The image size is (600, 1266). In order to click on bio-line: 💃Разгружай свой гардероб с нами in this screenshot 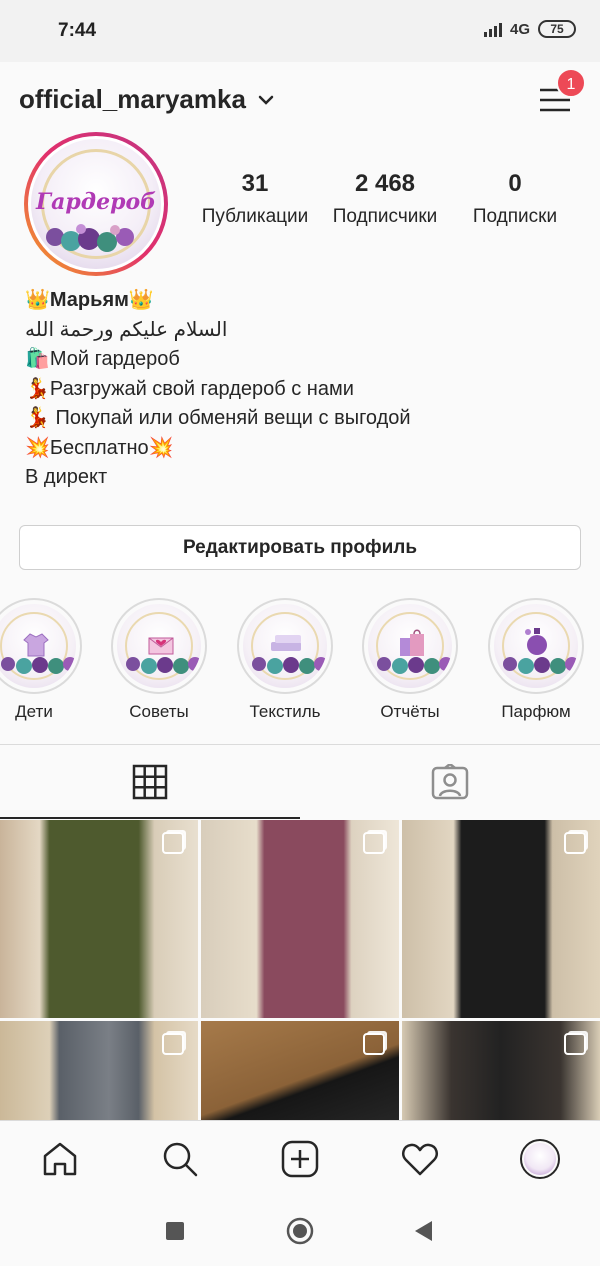, I will do `click(189, 388)`.